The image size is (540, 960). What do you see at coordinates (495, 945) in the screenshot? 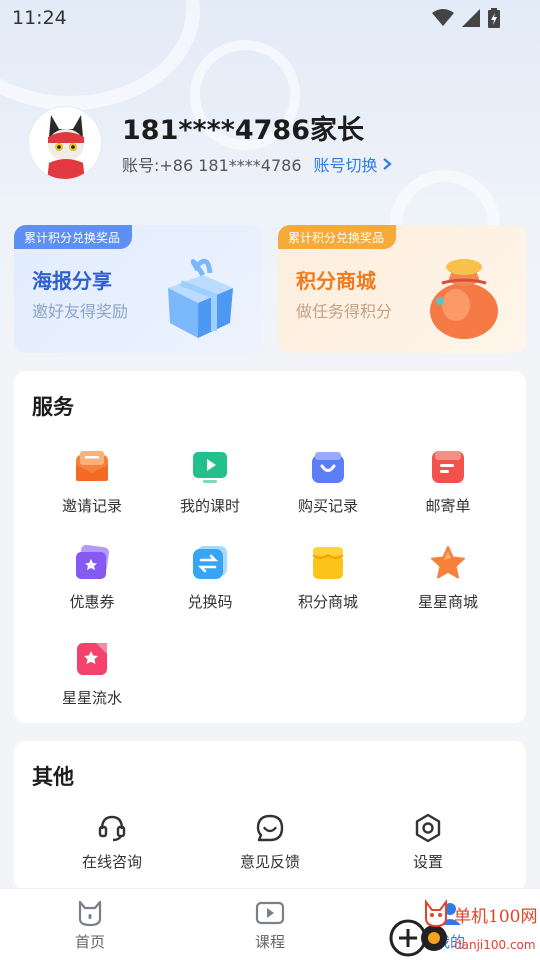
I see `watermark-url: danji100.com` at bounding box center [495, 945].